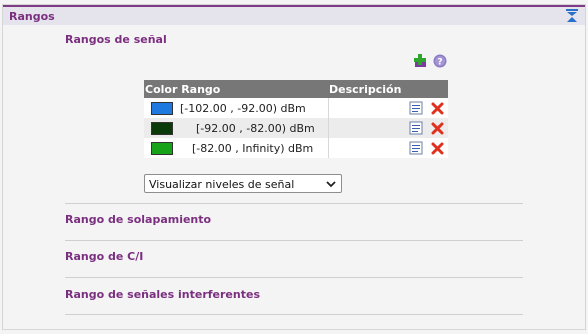 This screenshot has height=334, width=588. Describe the element at coordinates (236, 89) in the screenshot. I see `column-header-color-range: Color Rango` at that location.